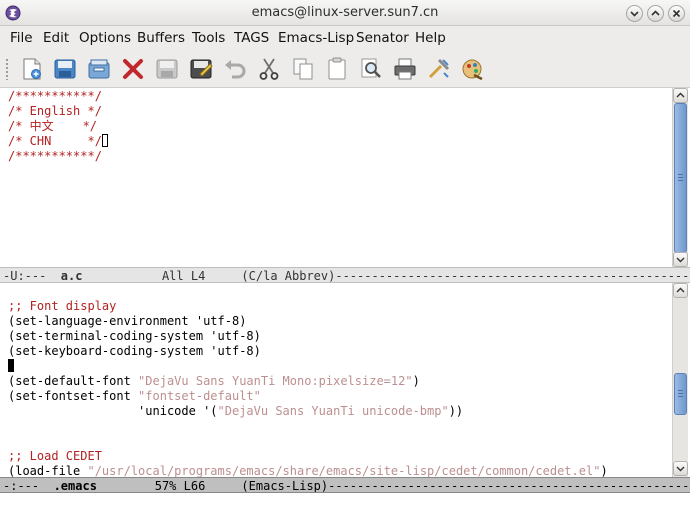  What do you see at coordinates (308, 321) in the screenshot?
I see `code-line: (set-language-environment 'utf-8)` at bounding box center [308, 321].